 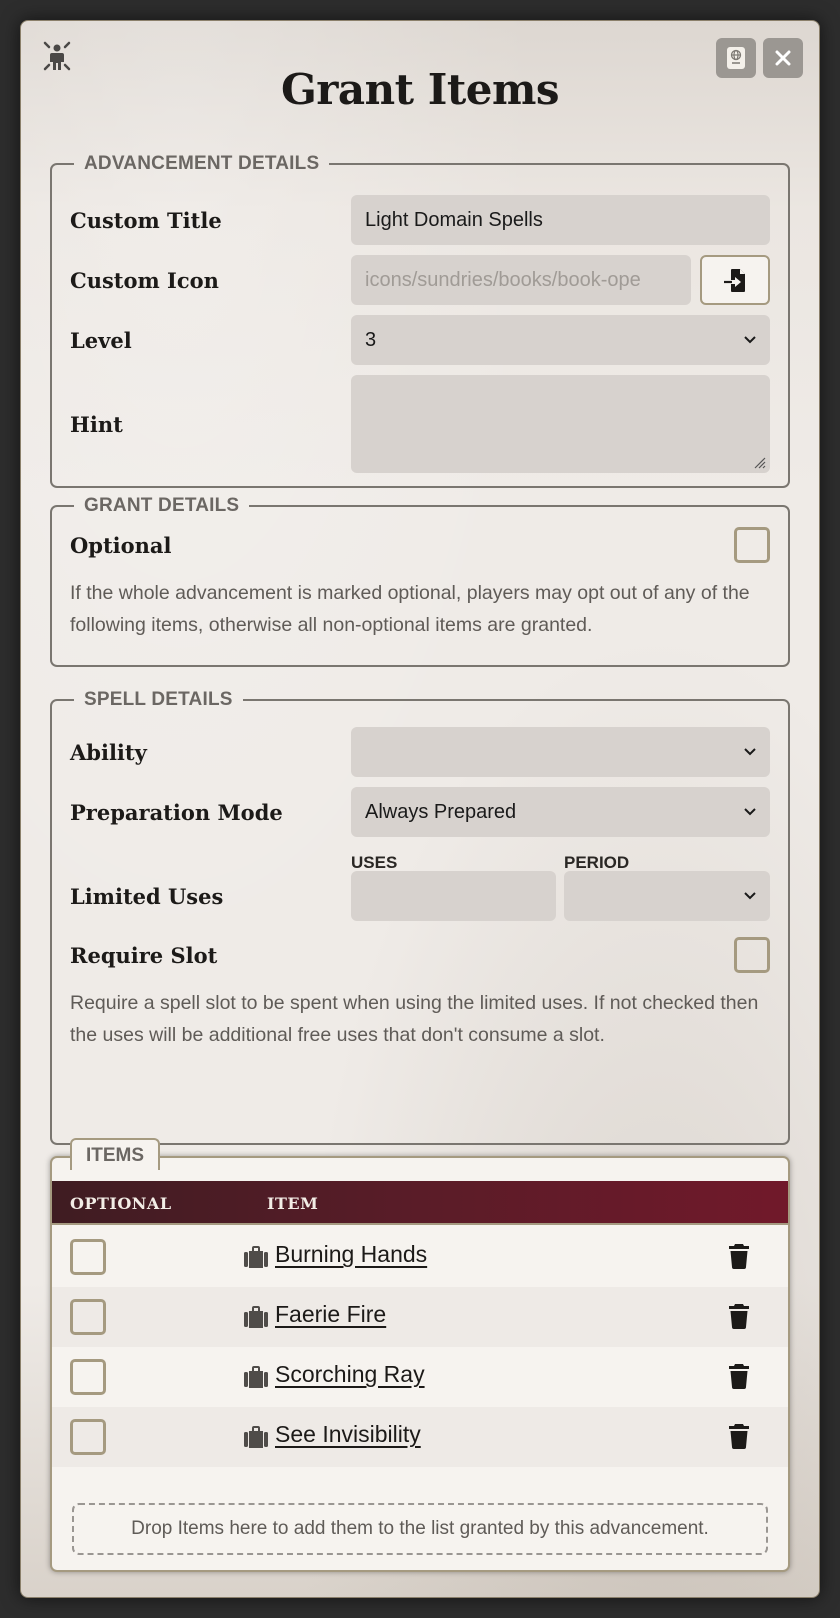 I want to click on preparation-mode-row: Preparation Mode Always Prepared, so click(x=420, y=812).